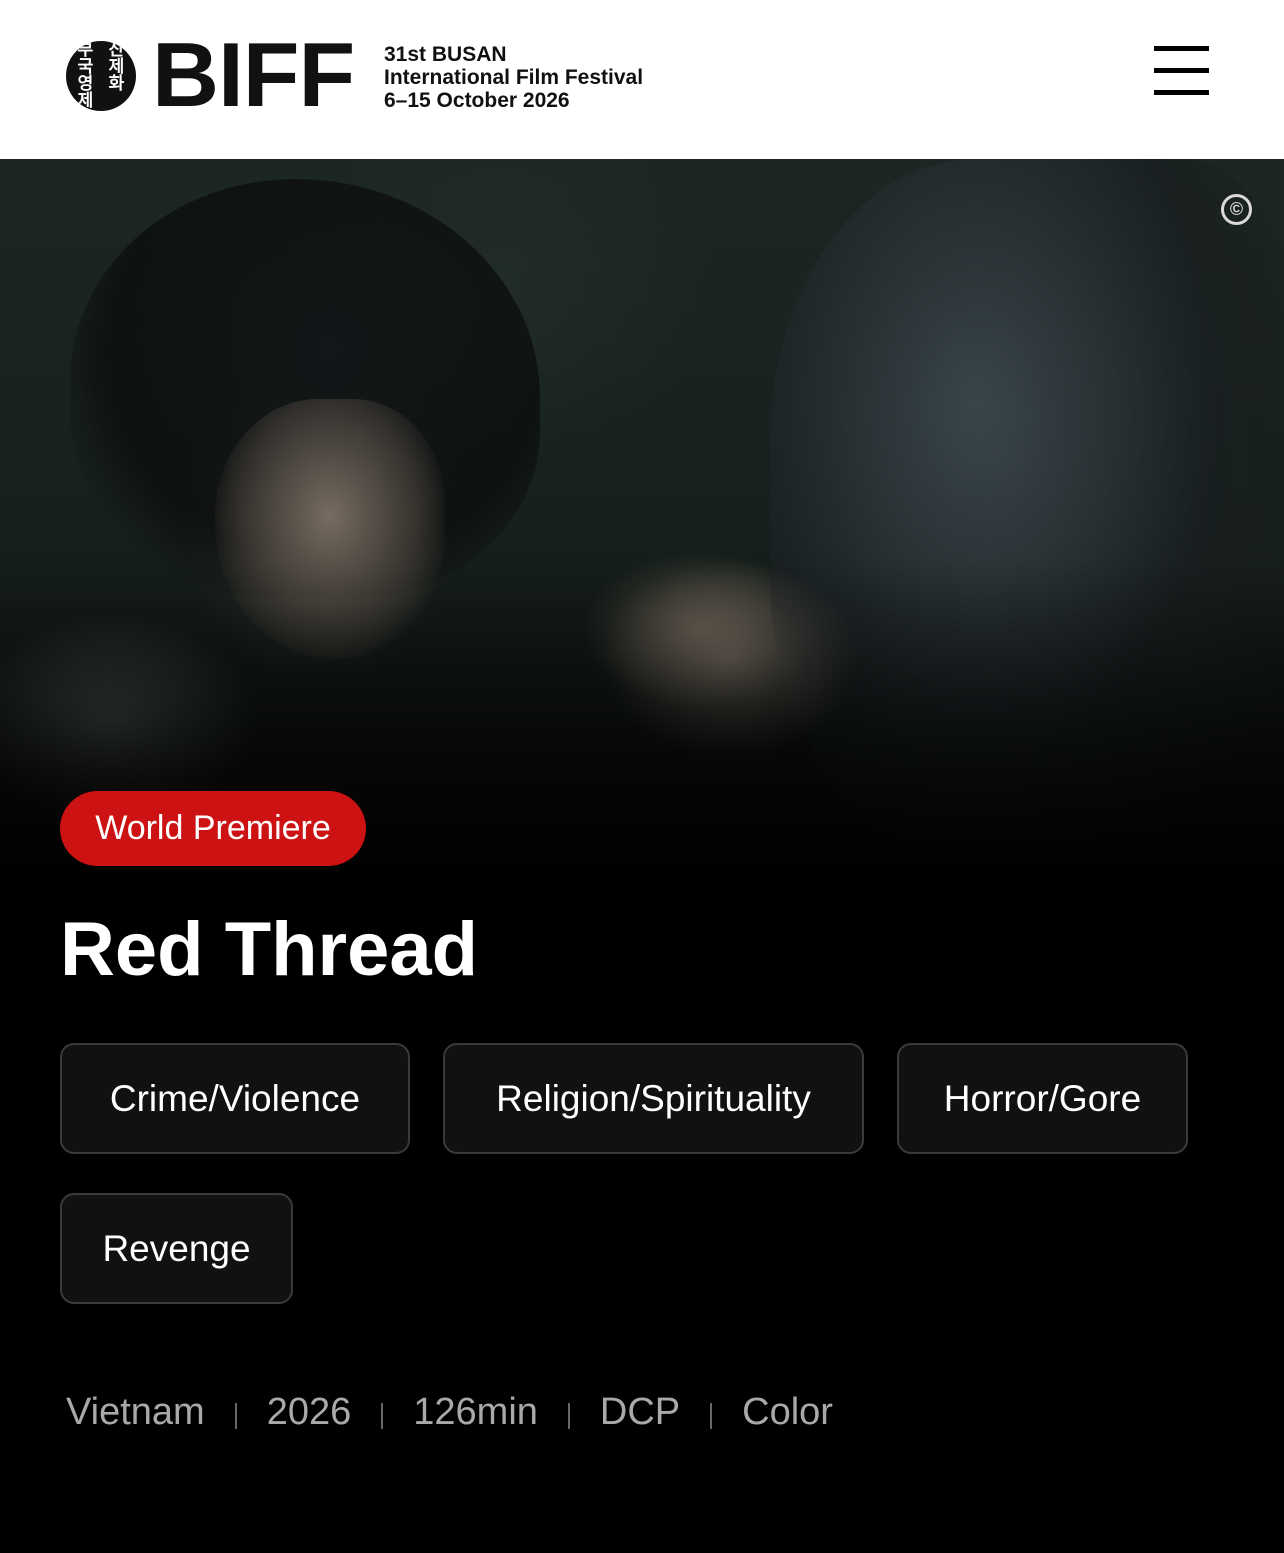 The image size is (1284, 1553). Describe the element at coordinates (253, 75) in the screenshot. I see `biff-wordmark: BIFF` at that location.